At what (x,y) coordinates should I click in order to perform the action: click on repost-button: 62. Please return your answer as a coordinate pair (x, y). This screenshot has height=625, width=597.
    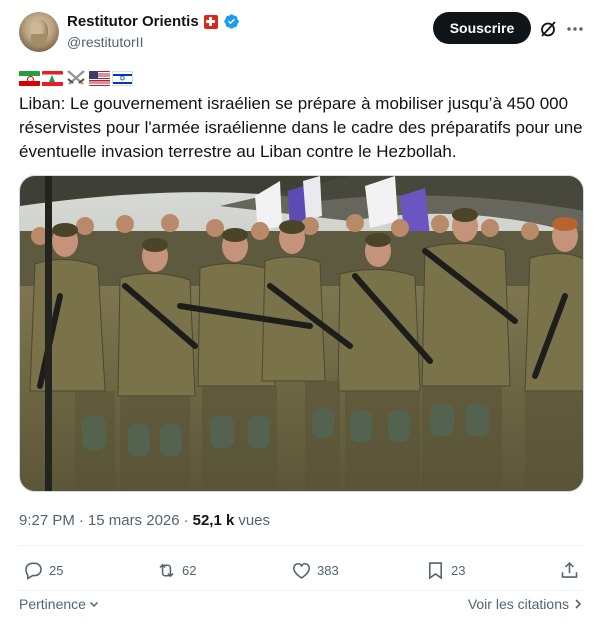
    Looking at the image, I should click on (176, 570).